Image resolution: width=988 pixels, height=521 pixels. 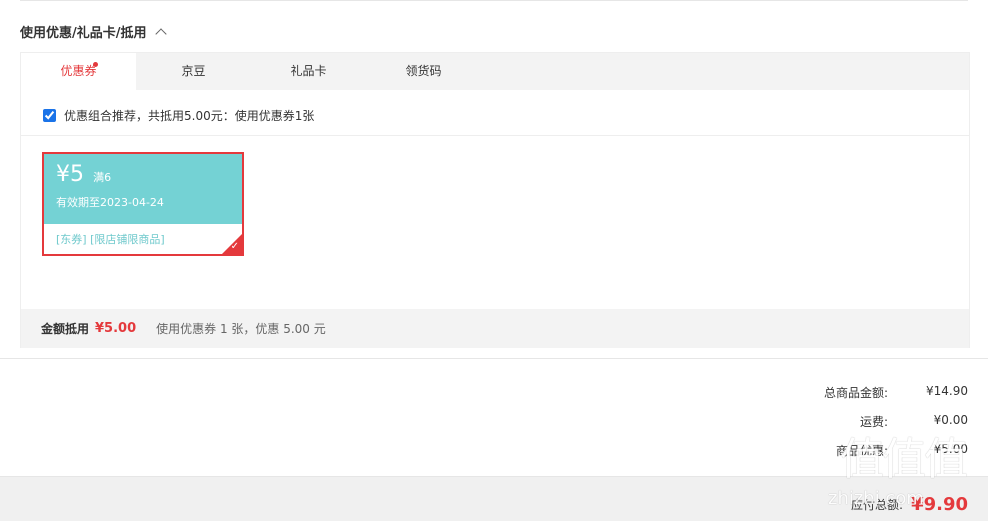 What do you see at coordinates (116, 328) in the screenshot?
I see `summary-value: ¥5.00` at bounding box center [116, 328].